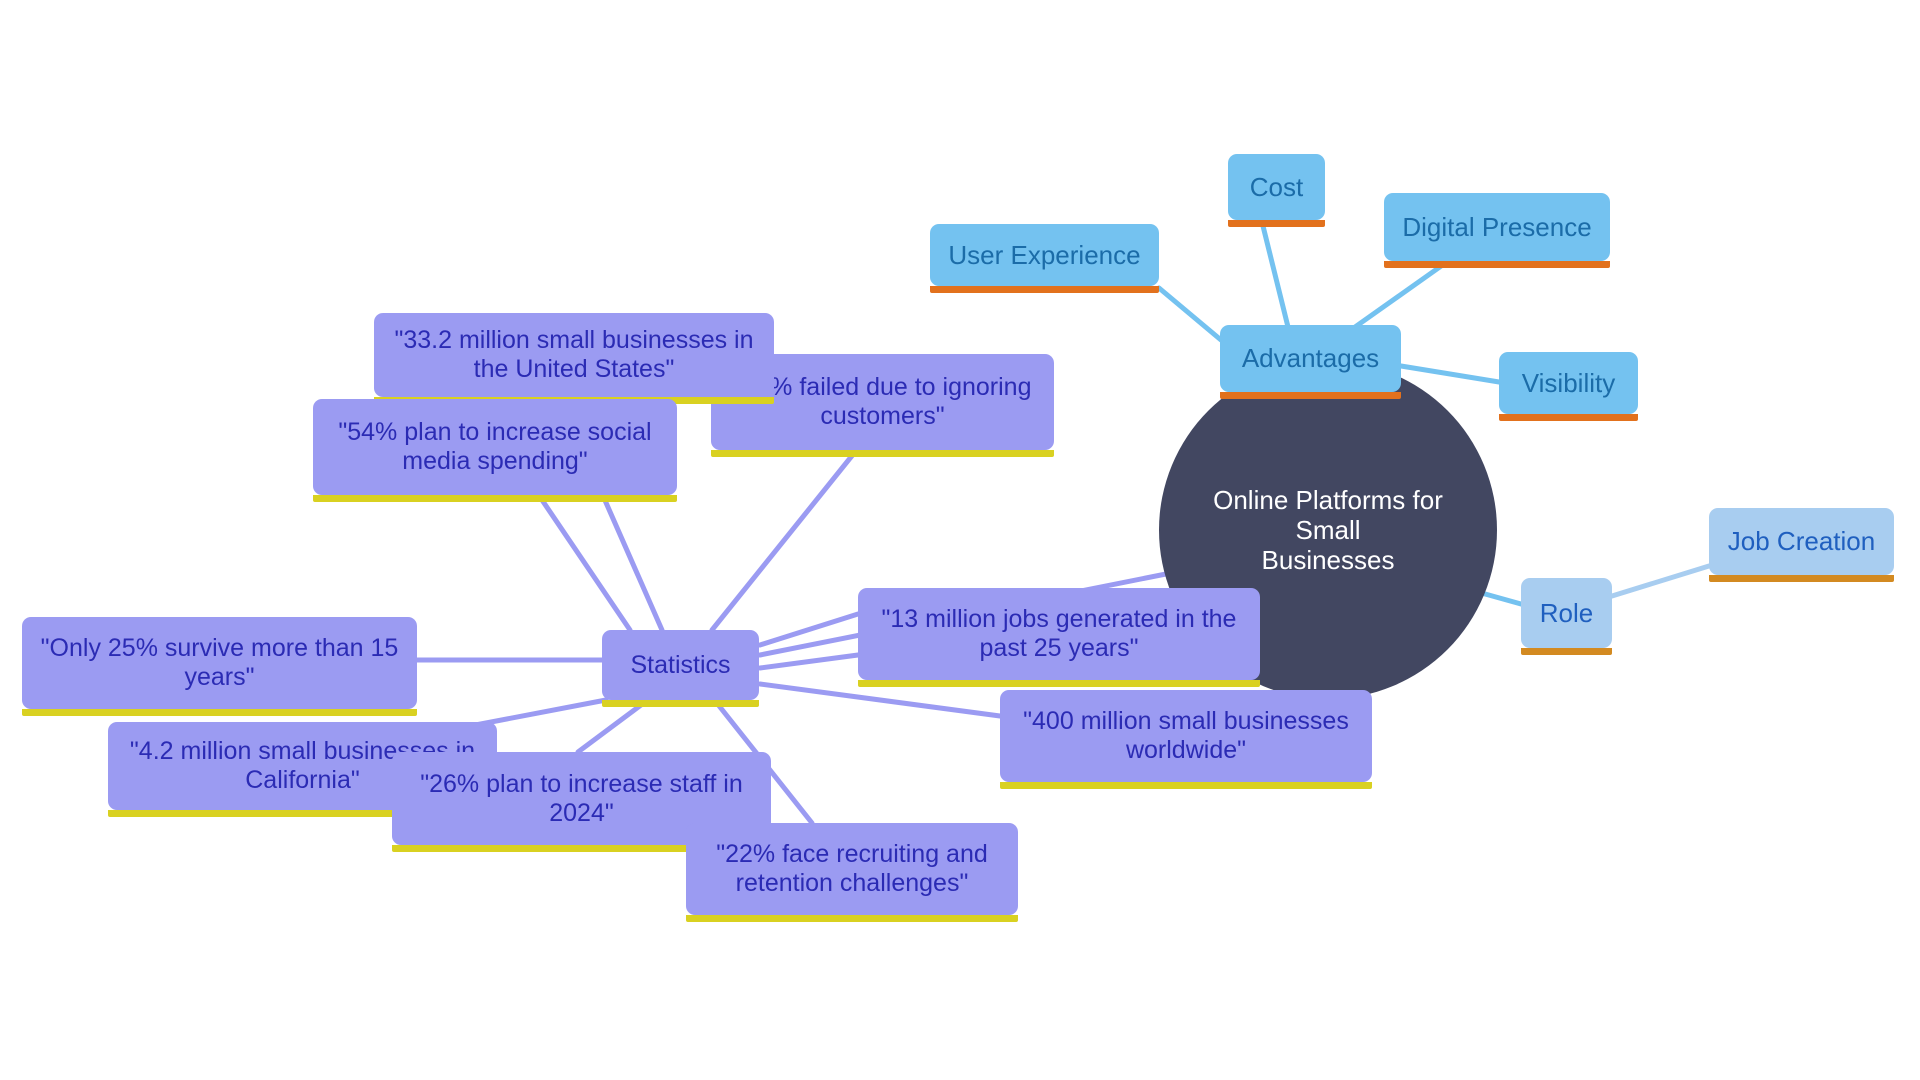 This screenshot has width=1920, height=1080. I want to click on node-underline-cost, so click(1276, 223).